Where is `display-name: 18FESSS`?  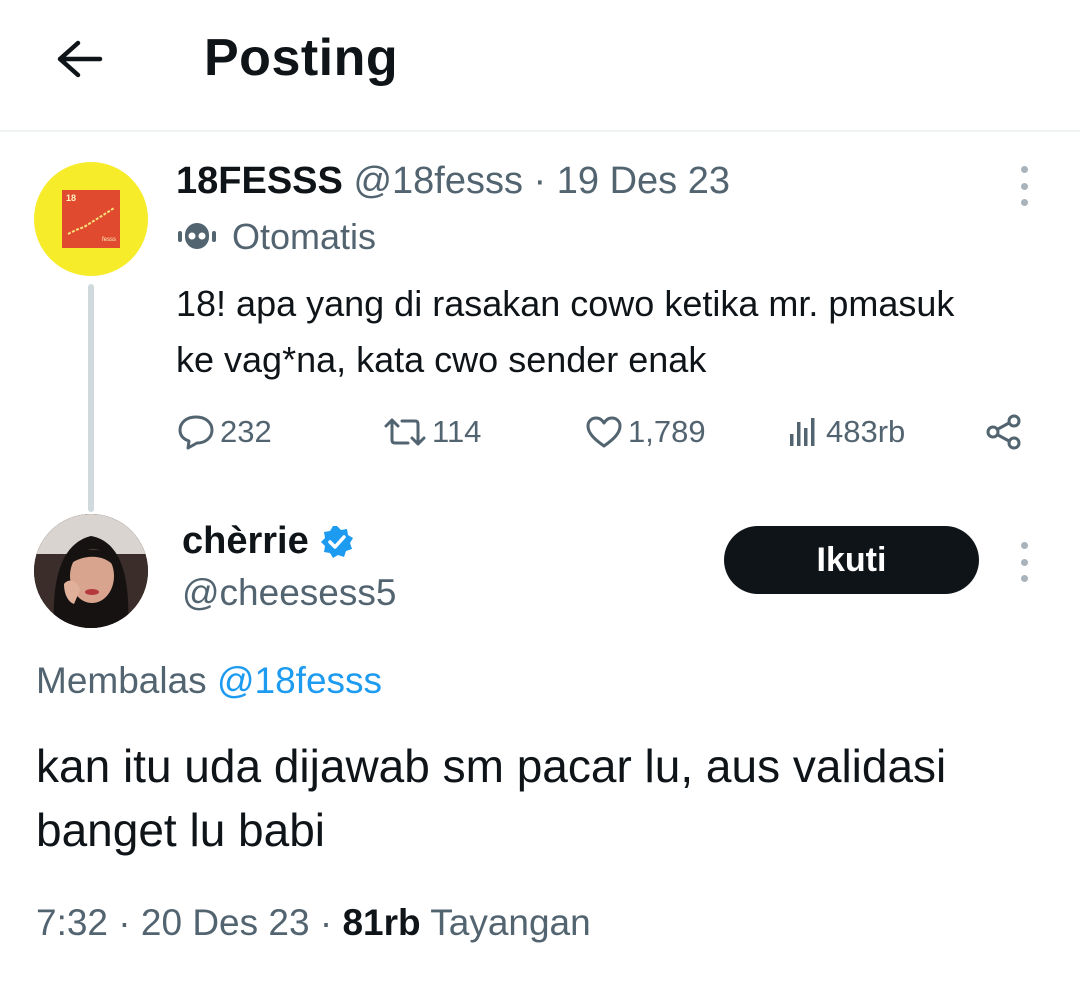
display-name: 18FESSS is located at coordinates (259, 181).